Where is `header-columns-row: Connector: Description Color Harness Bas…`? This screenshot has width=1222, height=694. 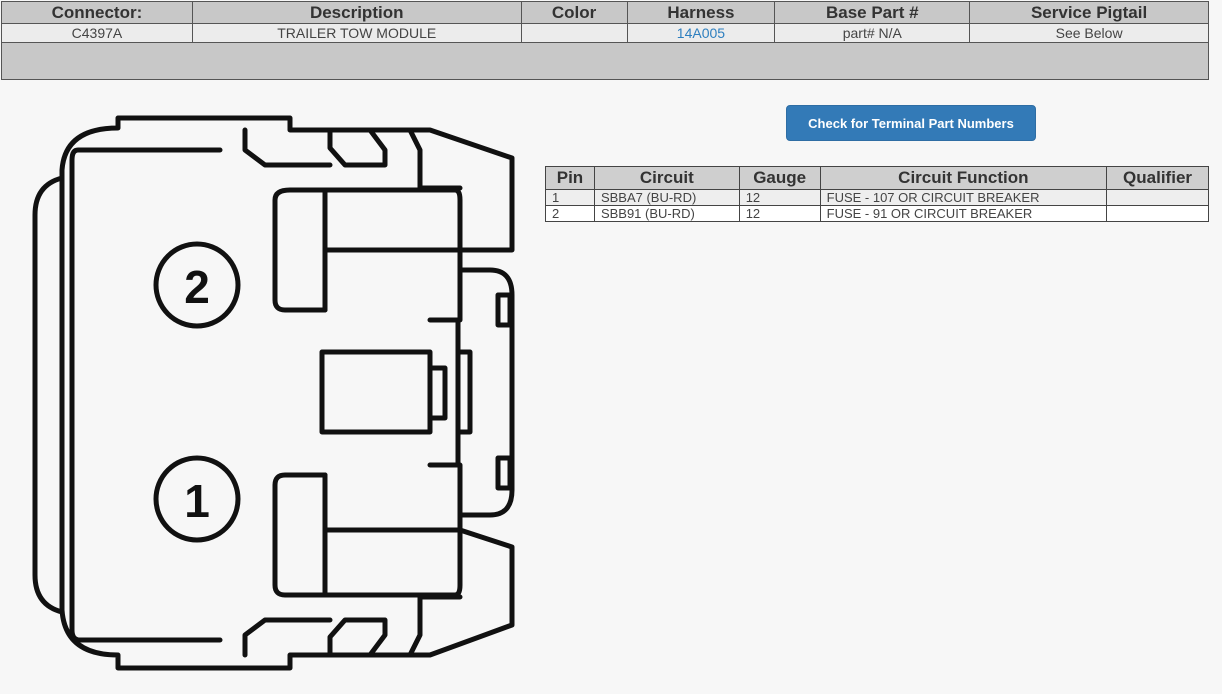 header-columns-row: Connector: Description Color Harness Bas… is located at coordinates (605, 12).